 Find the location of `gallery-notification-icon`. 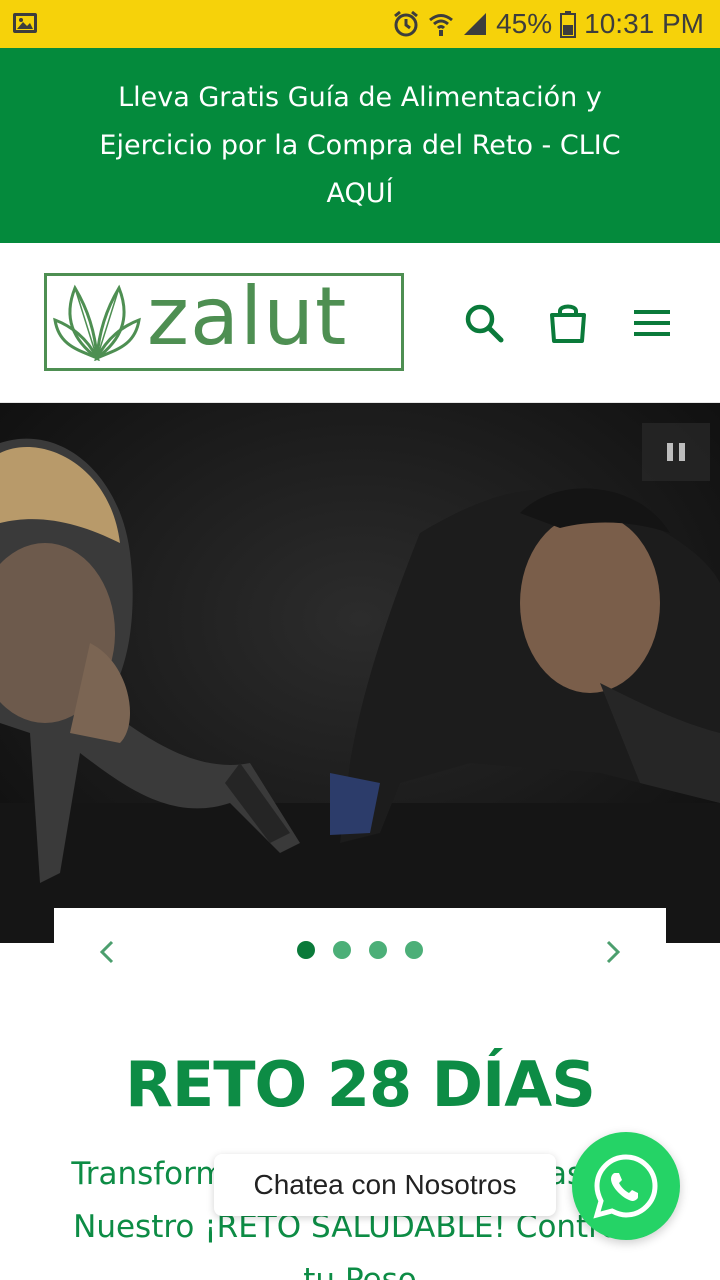

gallery-notification-icon is located at coordinates (25, 23).